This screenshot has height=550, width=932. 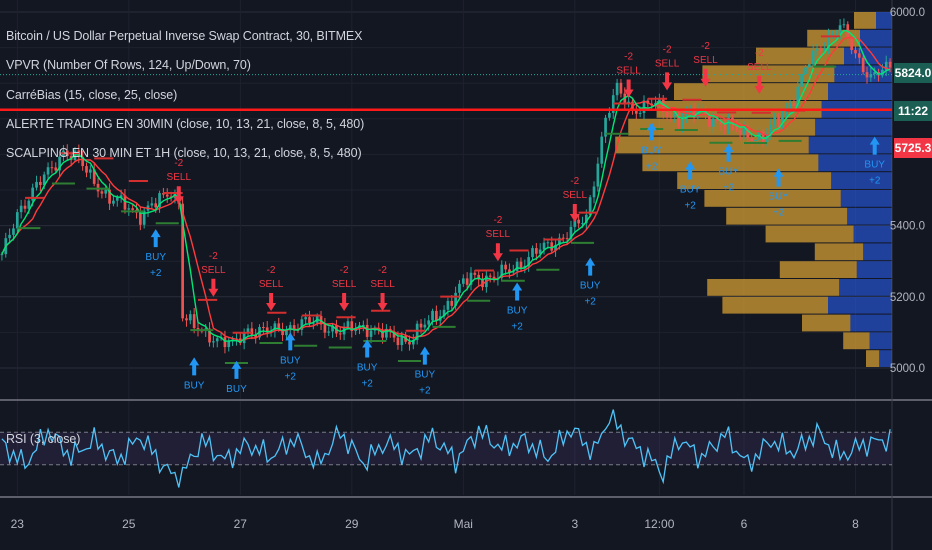 What do you see at coordinates (352, 524) in the screenshot?
I see `time-tick-label: 29` at bounding box center [352, 524].